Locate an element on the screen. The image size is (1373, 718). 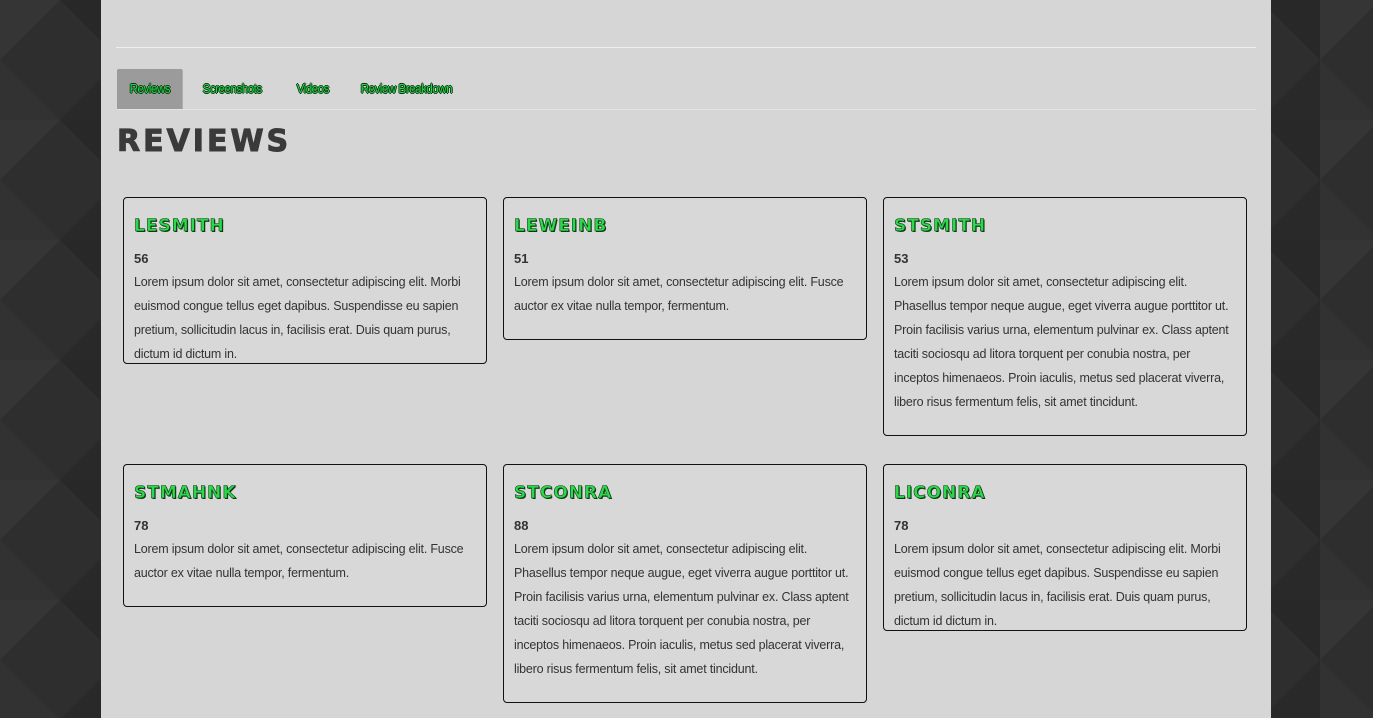
tab-videos: Videos is located at coordinates (313, 89).